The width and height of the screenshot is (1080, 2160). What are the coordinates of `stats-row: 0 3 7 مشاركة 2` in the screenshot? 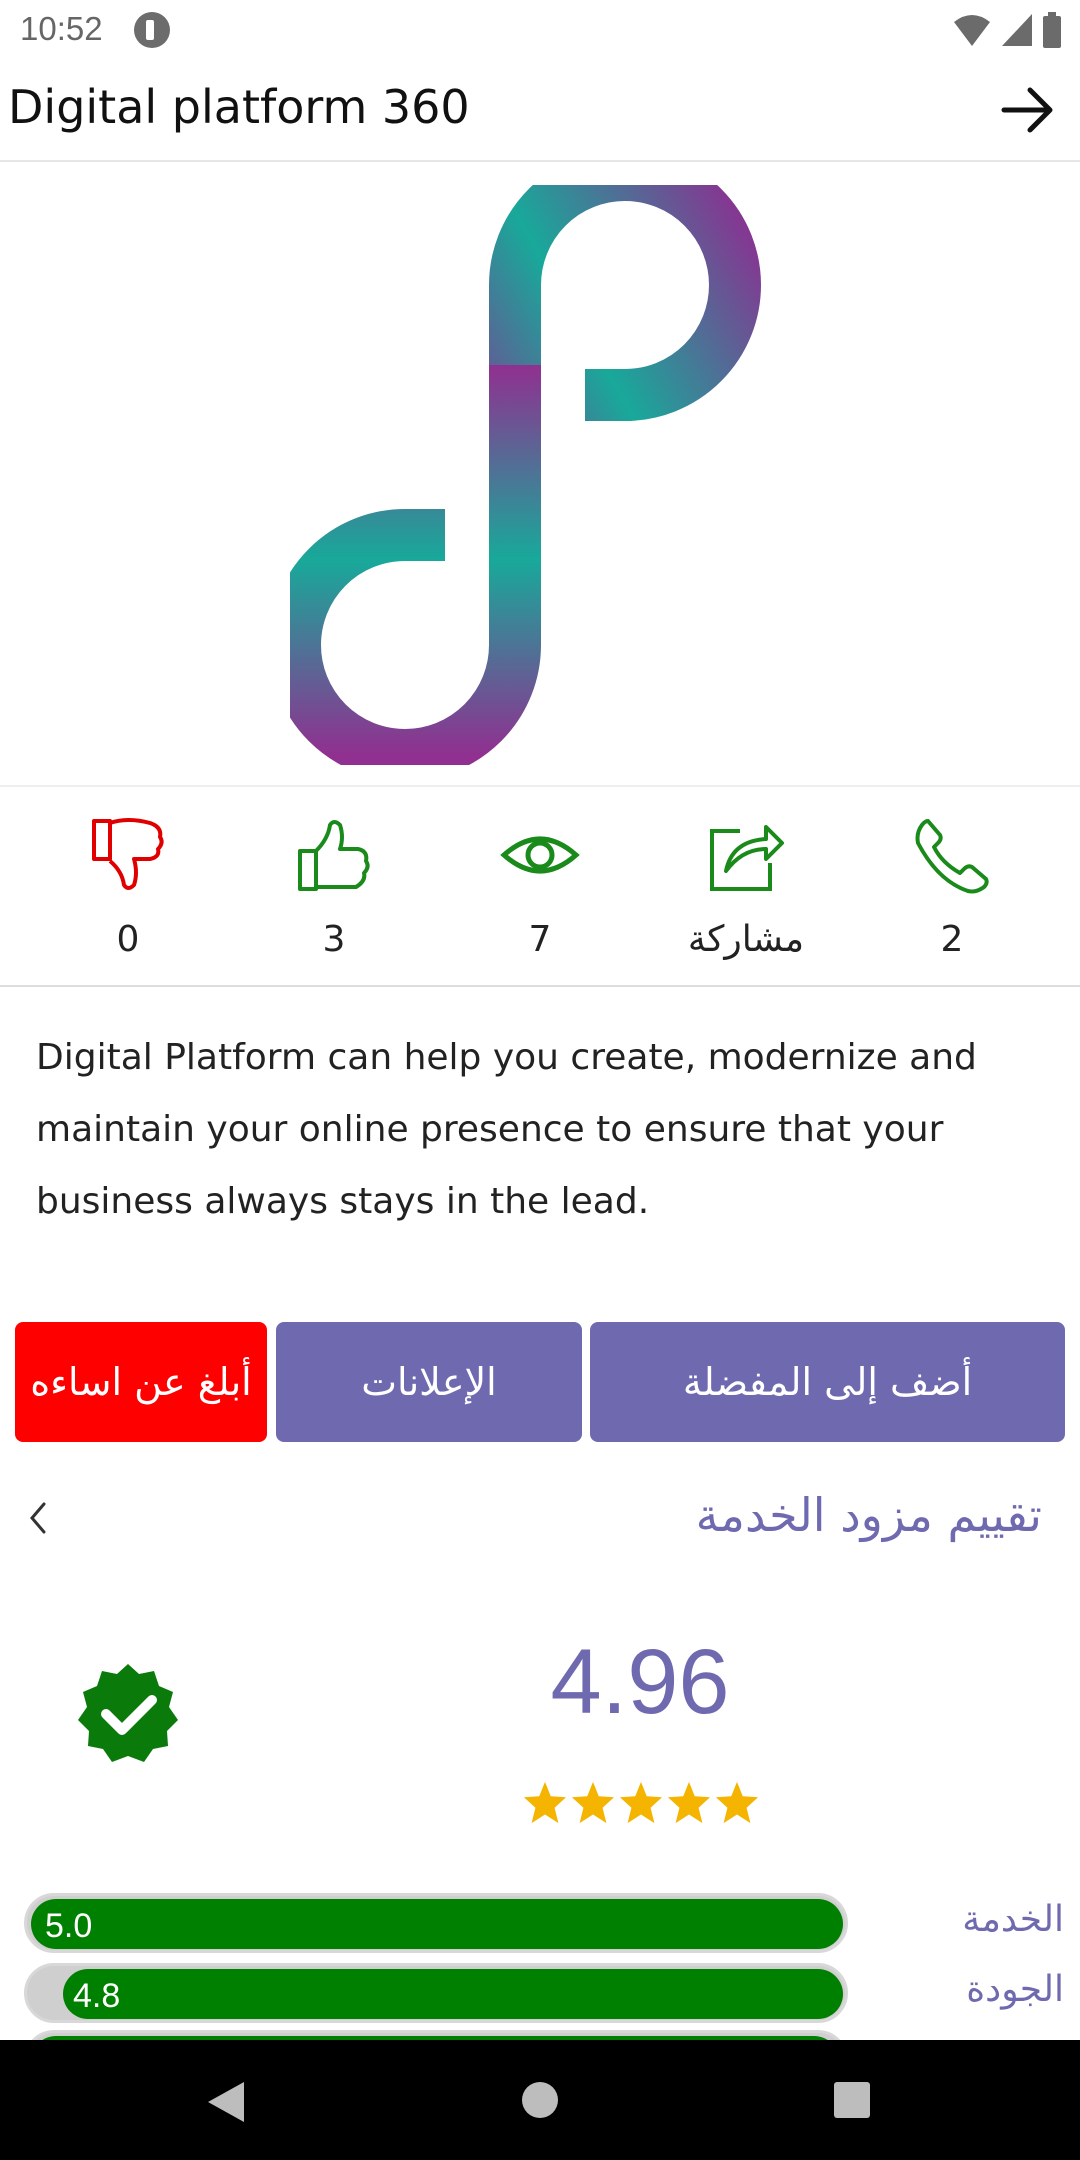 It's located at (540, 886).